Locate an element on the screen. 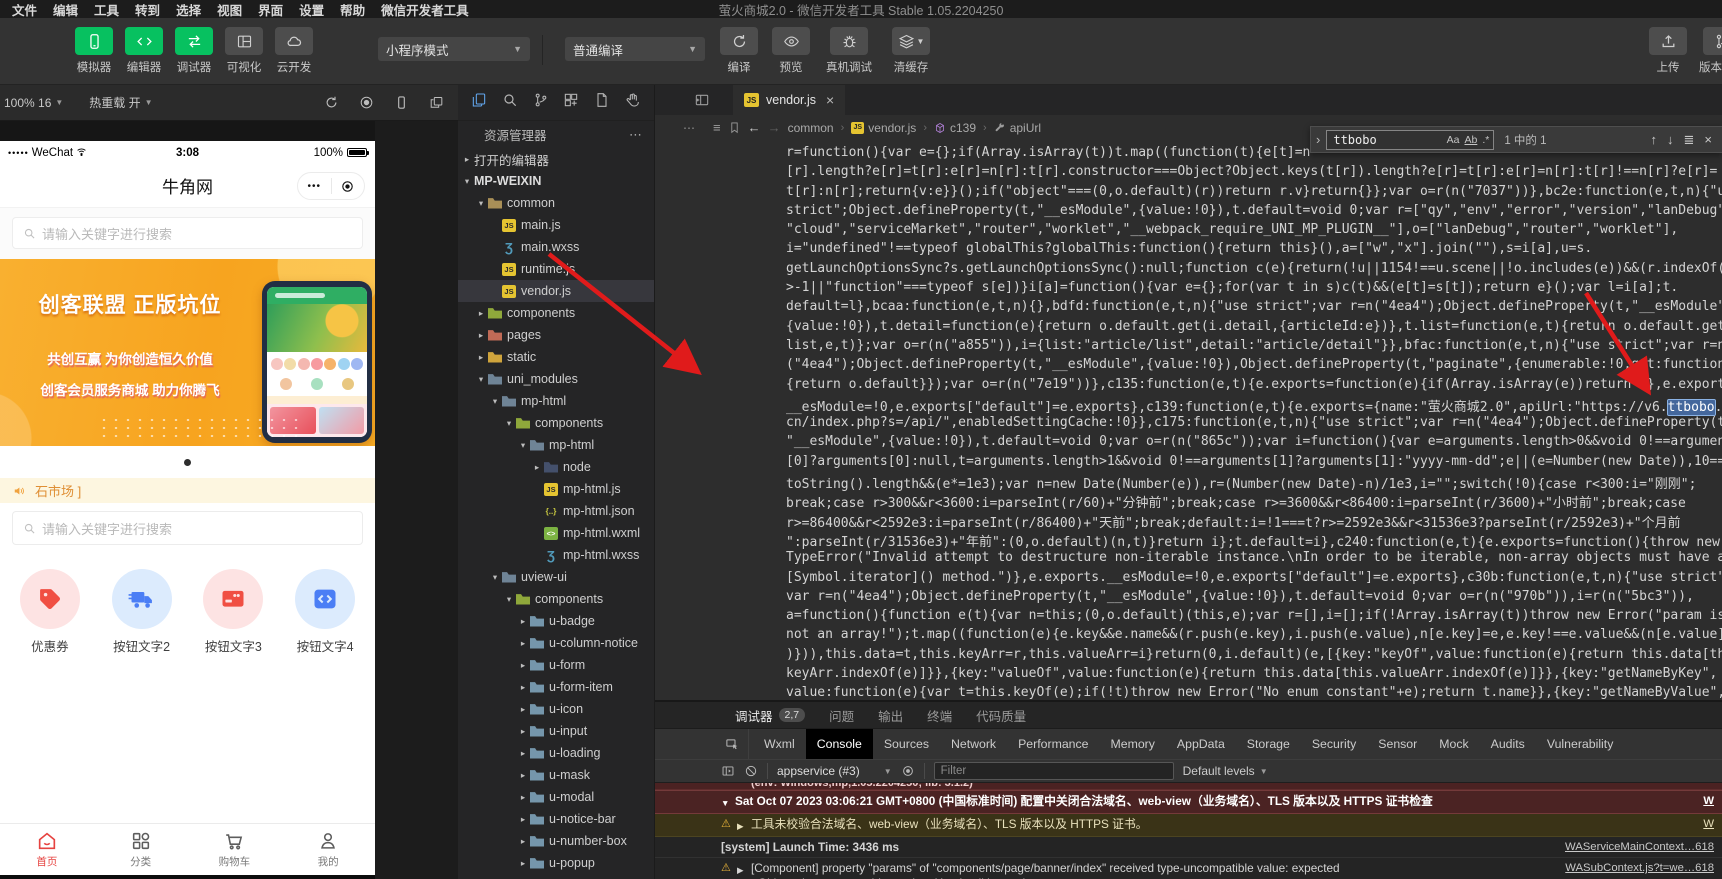 The image size is (1722, 879). tab-vendor-js: JS vendor.js × is located at coordinates (789, 100).